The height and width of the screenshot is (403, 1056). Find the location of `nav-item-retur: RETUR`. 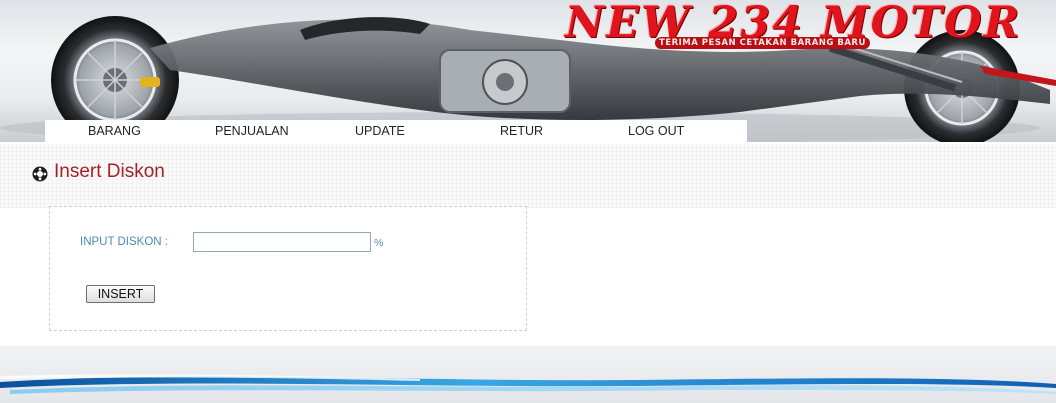

nav-item-retur: RETUR is located at coordinates (521, 131).